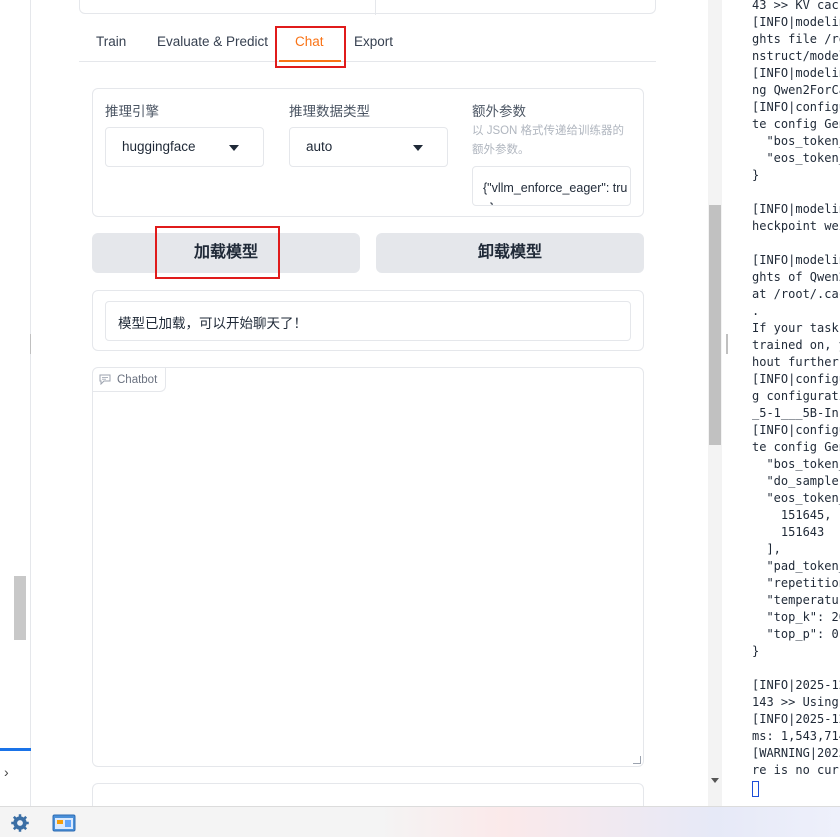 The width and height of the screenshot is (840, 837). I want to click on scroll-down-arrow-icon, so click(715, 780).